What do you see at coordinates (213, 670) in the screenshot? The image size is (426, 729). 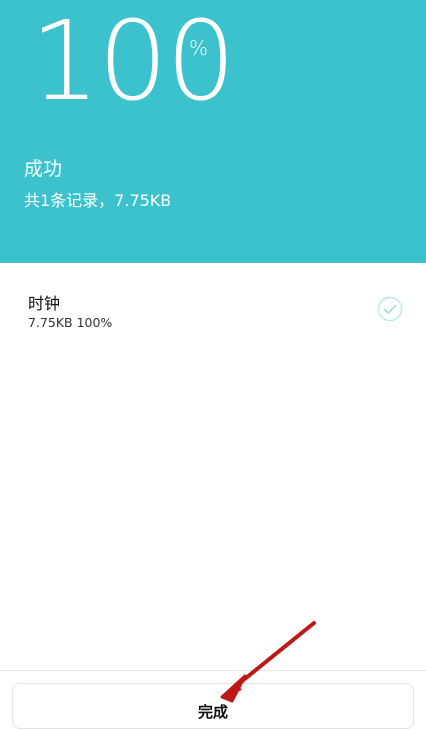 I see `footer-divider` at bounding box center [213, 670].